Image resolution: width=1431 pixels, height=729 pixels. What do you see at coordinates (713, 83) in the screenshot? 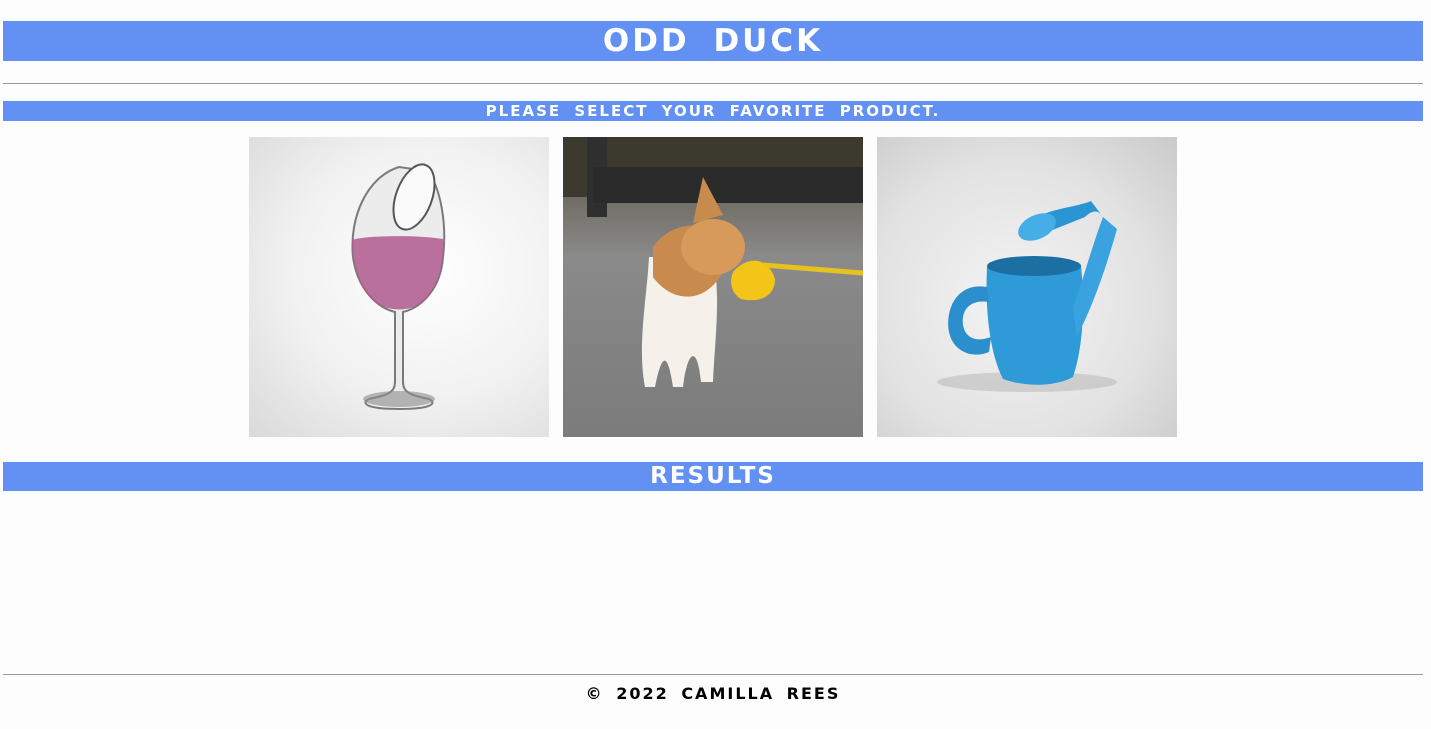
I see `header-divider` at bounding box center [713, 83].